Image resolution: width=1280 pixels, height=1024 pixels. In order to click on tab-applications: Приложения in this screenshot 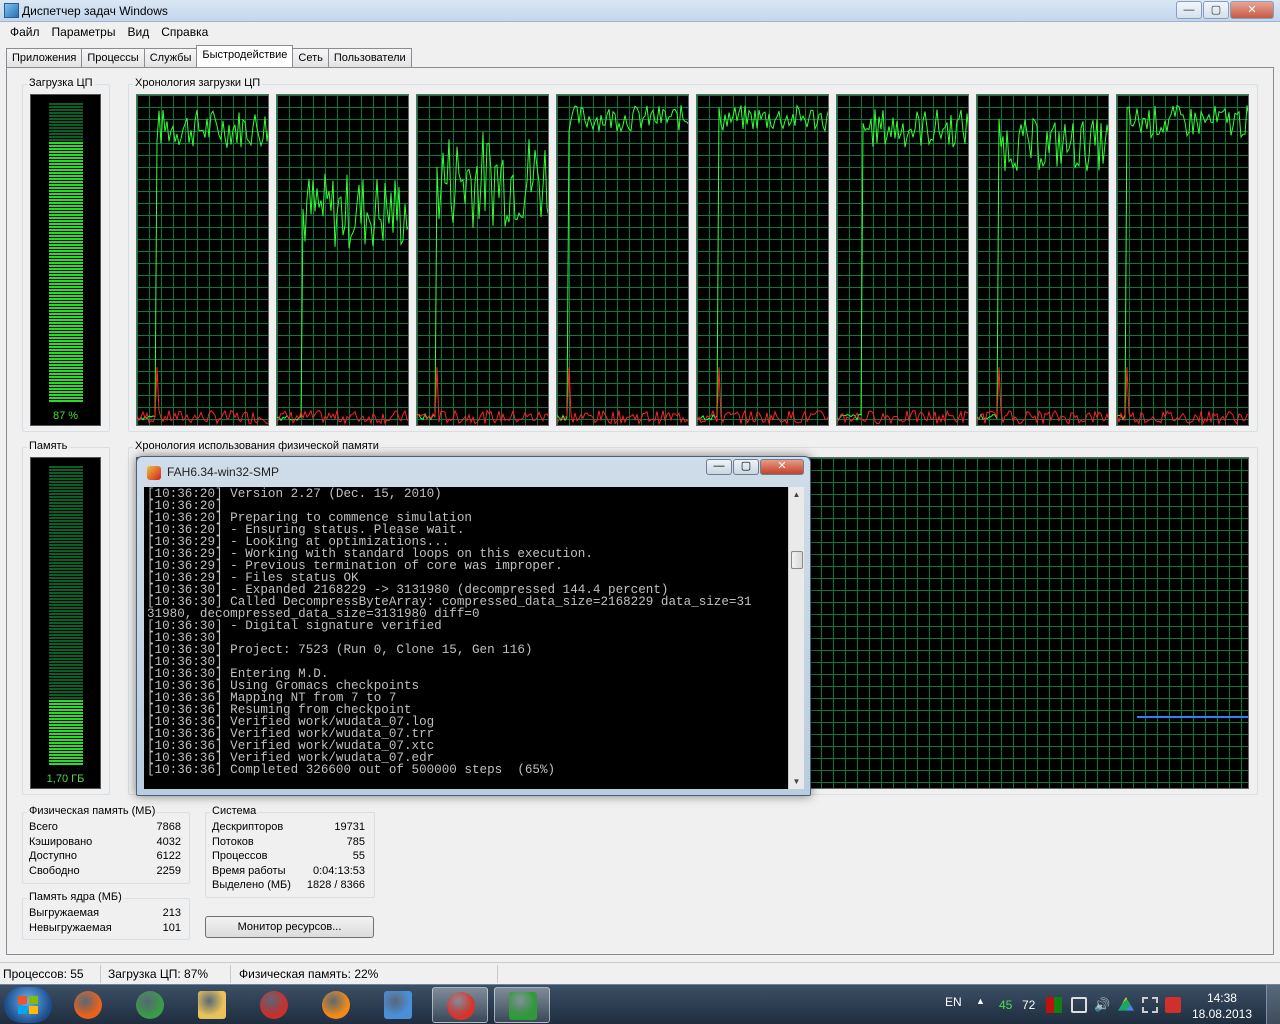, I will do `click(44, 57)`.